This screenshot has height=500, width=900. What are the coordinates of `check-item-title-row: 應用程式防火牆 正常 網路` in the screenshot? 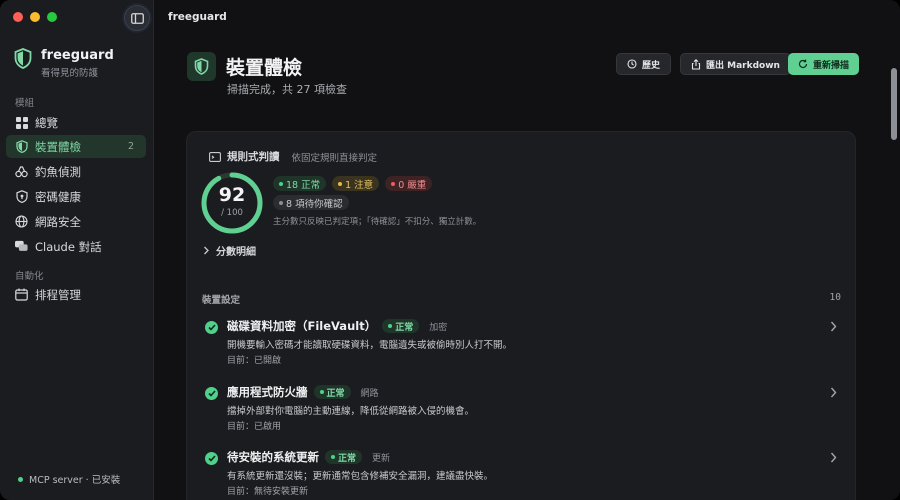 It's located at (303, 392).